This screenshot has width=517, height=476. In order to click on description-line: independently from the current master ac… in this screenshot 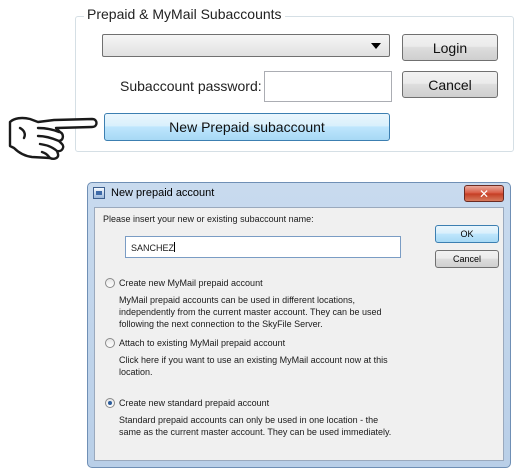, I will do `click(250, 312)`.